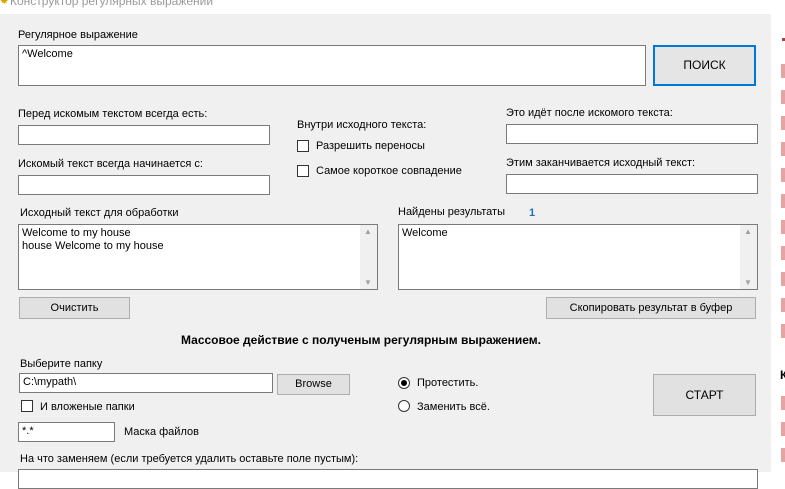 The image size is (785, 489). I want to click on allow-wrap-label: Разрешить переносы, so click(370, 146).